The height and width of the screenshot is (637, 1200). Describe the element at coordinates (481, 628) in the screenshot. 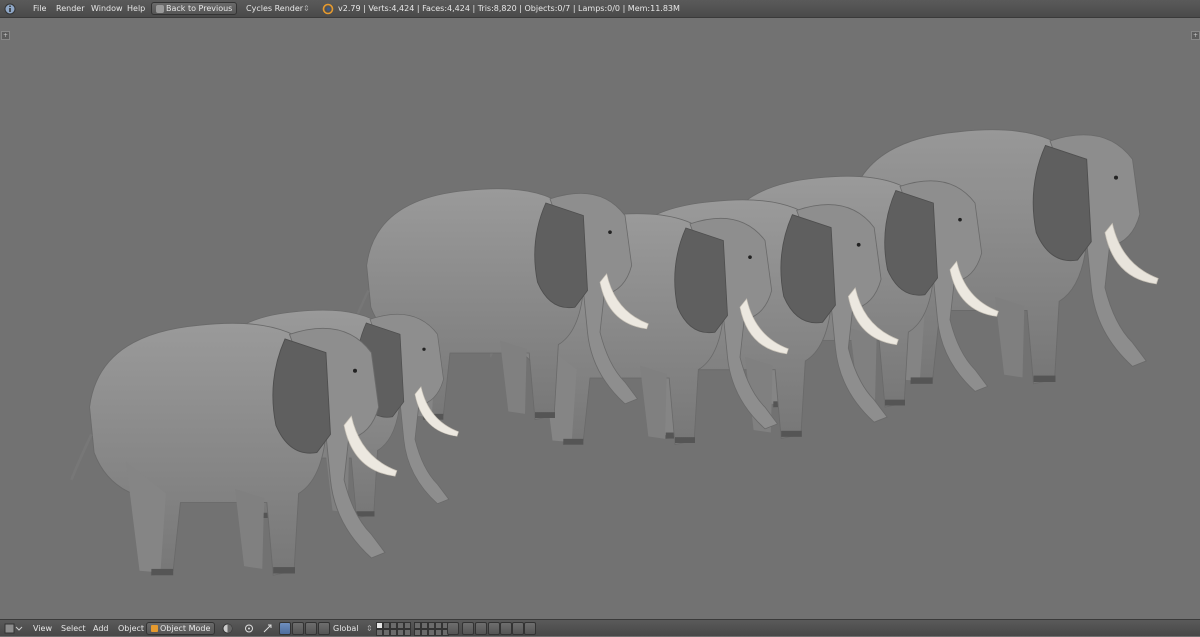

I see `snap-toggle-icon` at that location.